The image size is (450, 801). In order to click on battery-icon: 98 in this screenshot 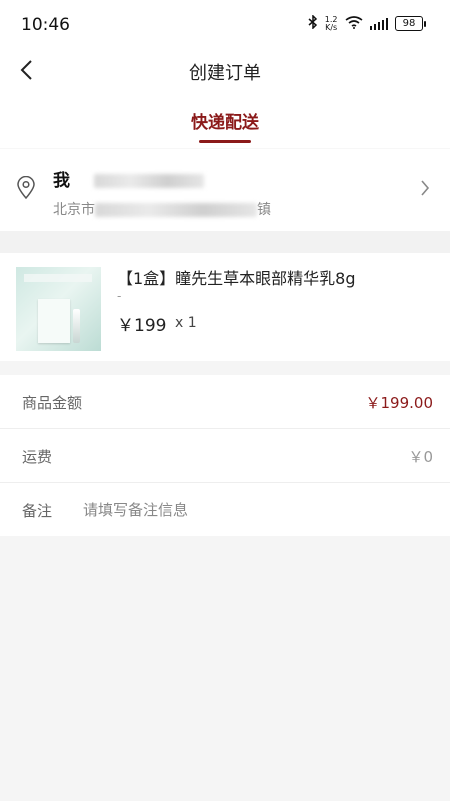, I will do `click(410, 23)`.